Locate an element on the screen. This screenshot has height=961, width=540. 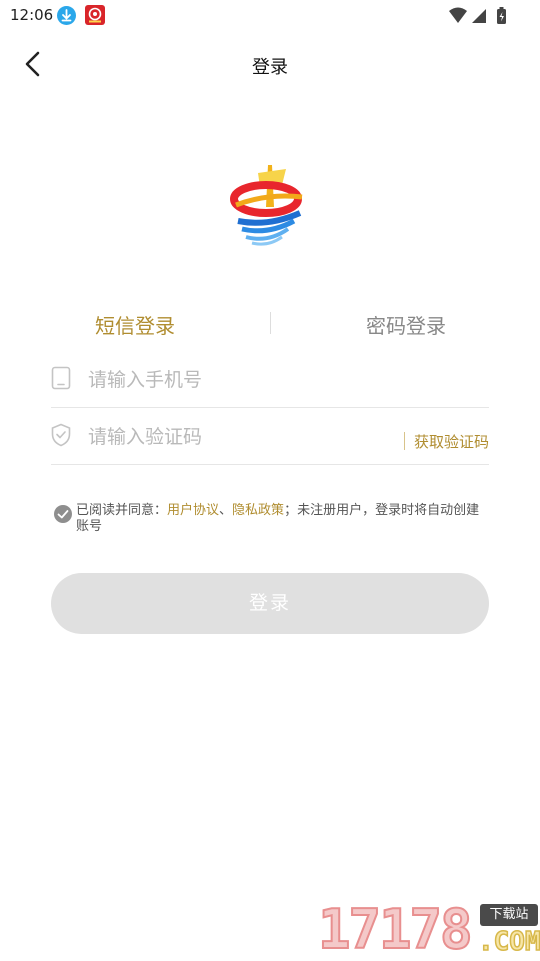
shield-icon is located at coordinates (61, 435).